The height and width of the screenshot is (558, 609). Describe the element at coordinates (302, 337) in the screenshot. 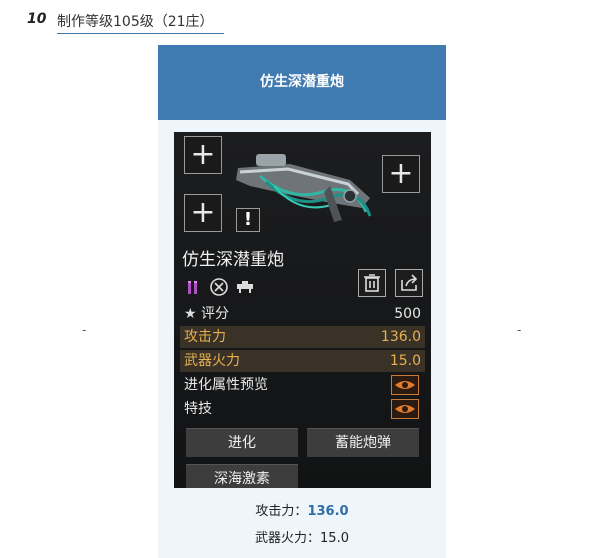

I see `stat-row-attack: 攻击力 136.0` at that location.